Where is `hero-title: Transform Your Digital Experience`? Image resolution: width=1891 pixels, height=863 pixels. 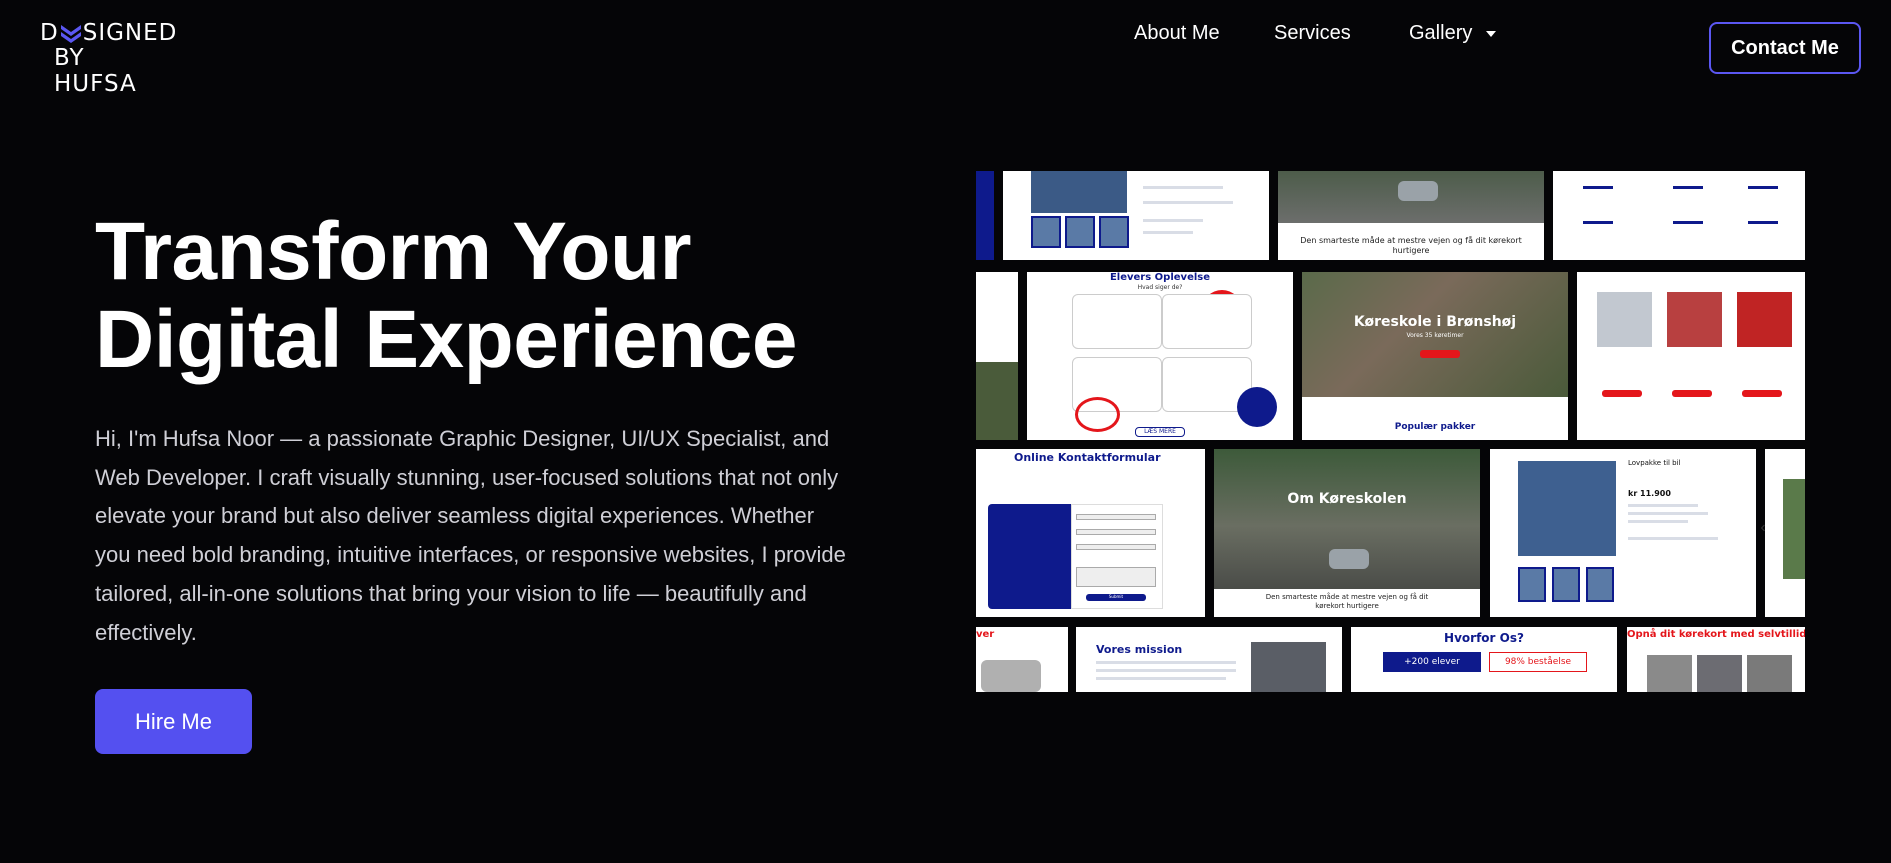 hero-title: Transform Your Digital Experience is located at coordinates (475, 296).